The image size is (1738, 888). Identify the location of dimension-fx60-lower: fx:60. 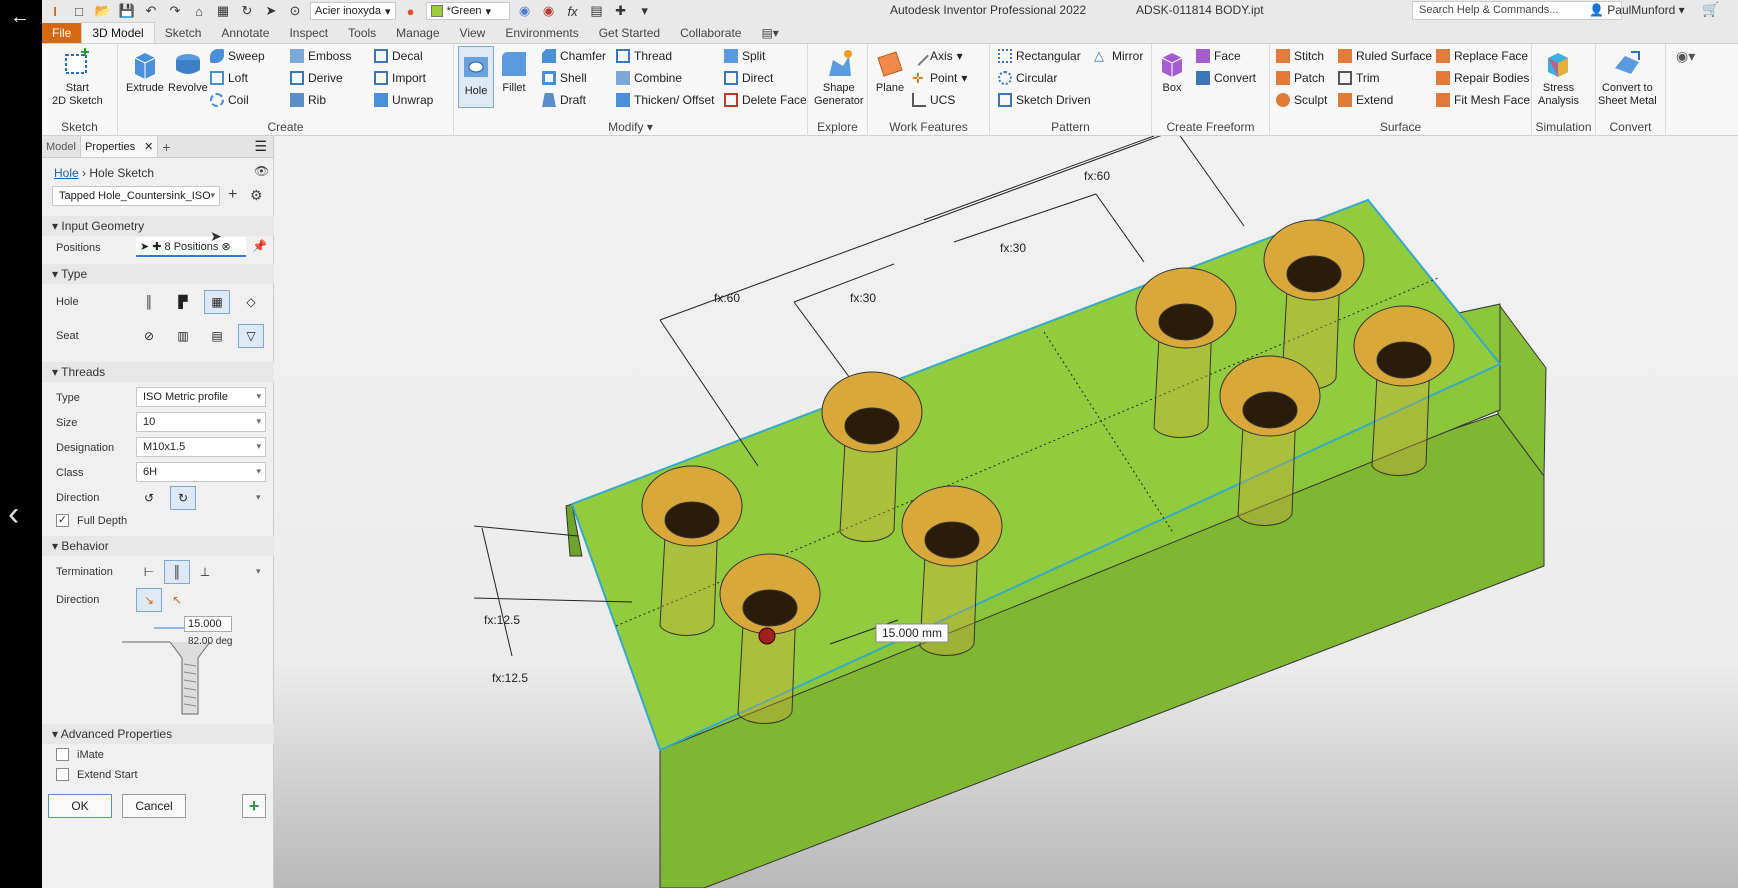
(727, 298).